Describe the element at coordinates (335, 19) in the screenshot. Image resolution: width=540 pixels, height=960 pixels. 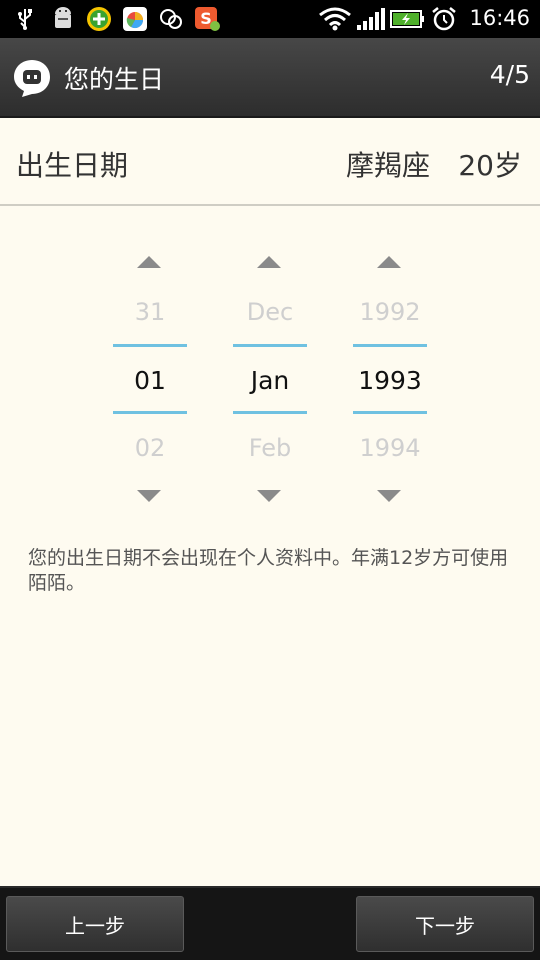
I see `wifi-icon` at that location.